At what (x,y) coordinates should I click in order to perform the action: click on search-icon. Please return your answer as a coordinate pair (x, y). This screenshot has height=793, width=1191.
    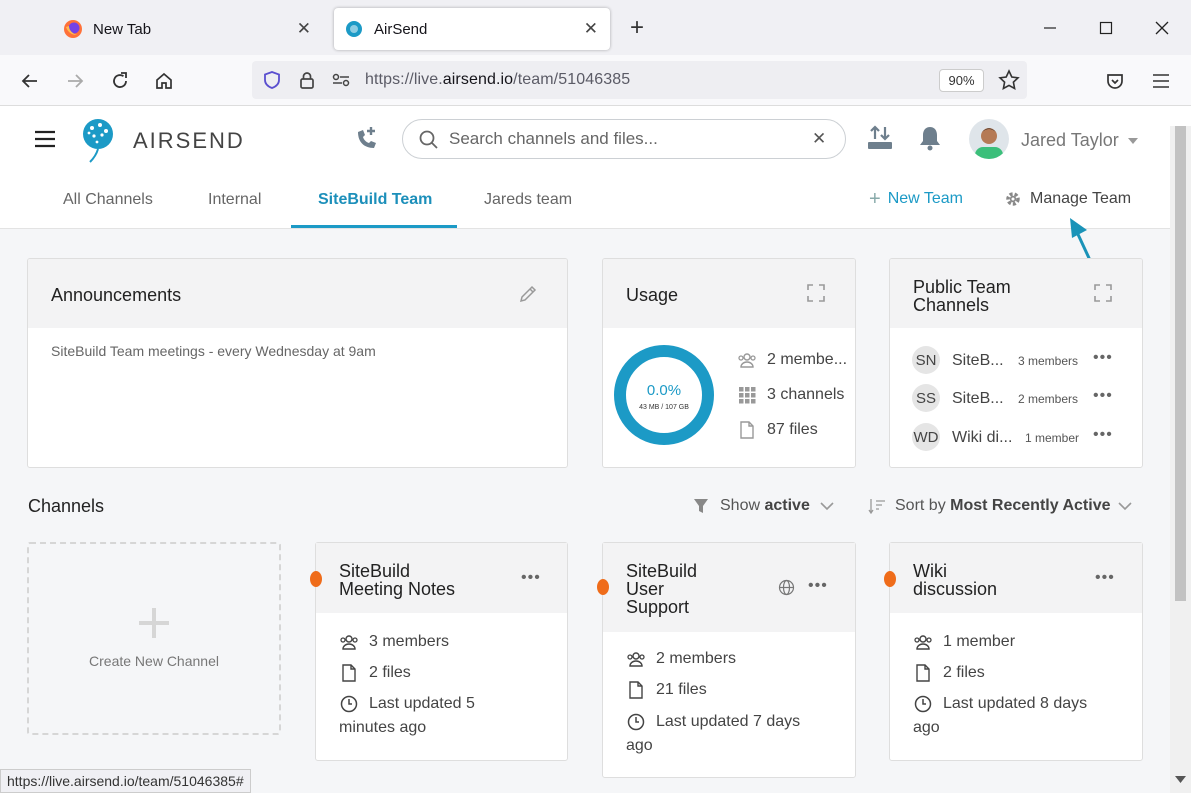
    Looking at the image, I should click on (428, 139).